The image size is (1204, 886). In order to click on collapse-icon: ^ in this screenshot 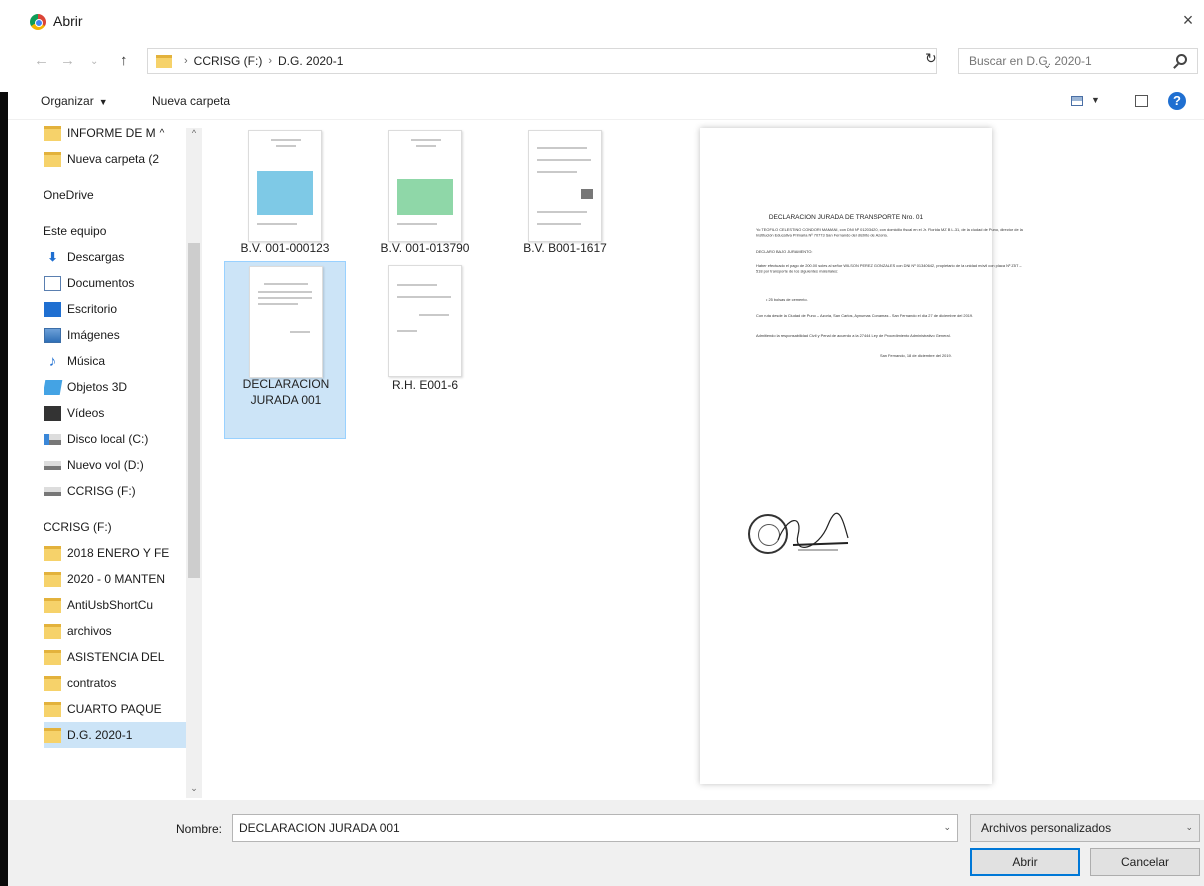, I will do `click(162, 133)`.